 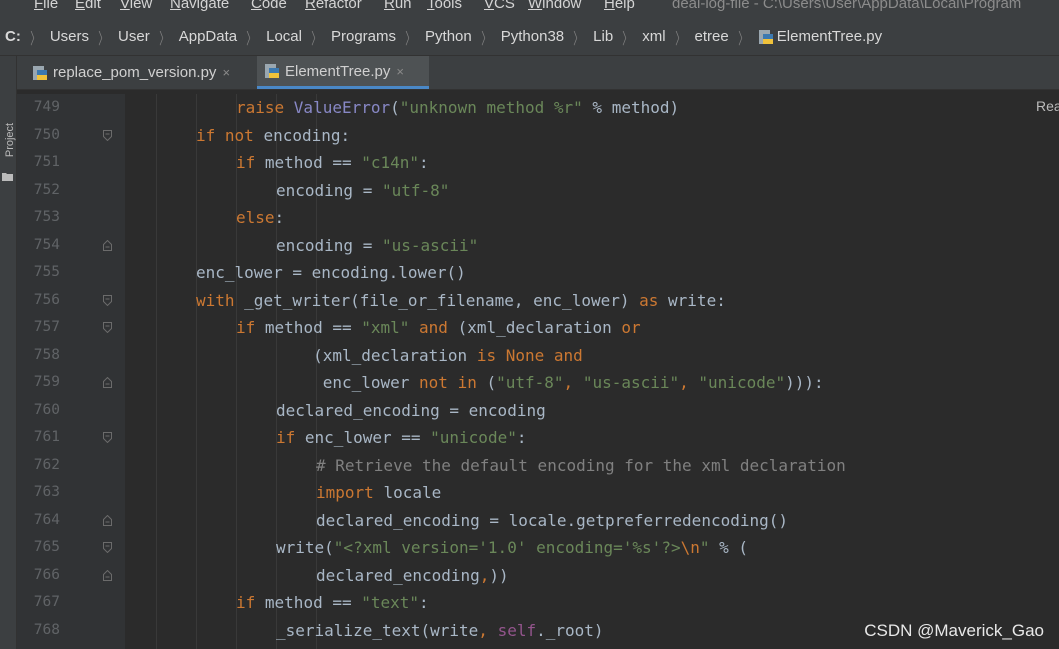 What do you see at coordinates (331, 272) in the screenshot?
I see `code-token: enc_lower = encoding.lower()` at bounding box center [331, 272].